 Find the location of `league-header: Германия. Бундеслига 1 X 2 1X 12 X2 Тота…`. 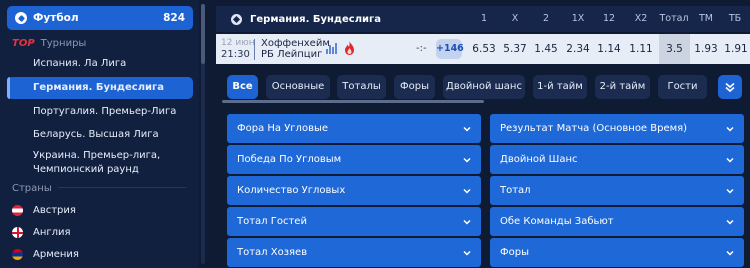

league-header: Германия. Бундеслига 1 X 2 1X 12 X2 Тота… is located at coordinates (483, 19).